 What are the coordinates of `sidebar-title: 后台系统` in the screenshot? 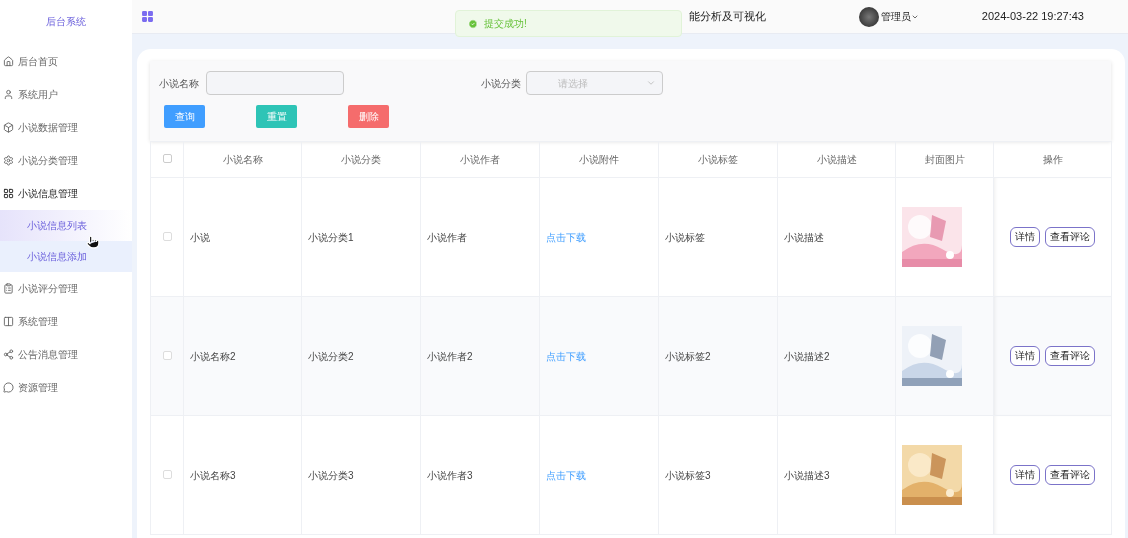 It's located at (66, 21).